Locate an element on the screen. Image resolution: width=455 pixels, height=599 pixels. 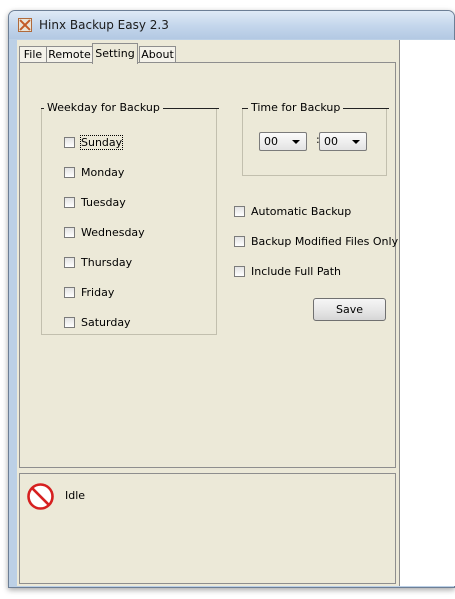
thursday-label: Thursday is located at coordinates (107, 262).